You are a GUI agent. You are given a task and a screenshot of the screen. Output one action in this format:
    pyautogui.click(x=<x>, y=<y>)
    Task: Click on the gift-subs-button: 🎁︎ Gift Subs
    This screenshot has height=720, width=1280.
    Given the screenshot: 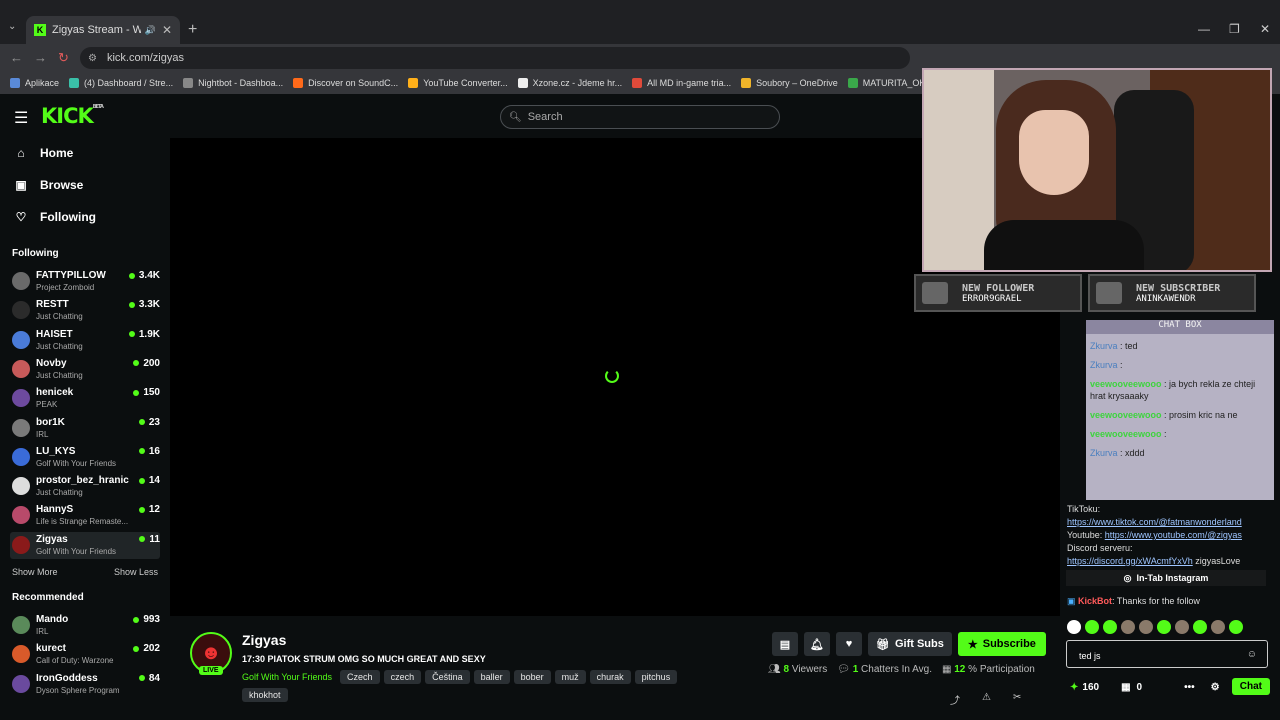 What is the action you would take?
    pyautogui.click(x=910, y=644)
    